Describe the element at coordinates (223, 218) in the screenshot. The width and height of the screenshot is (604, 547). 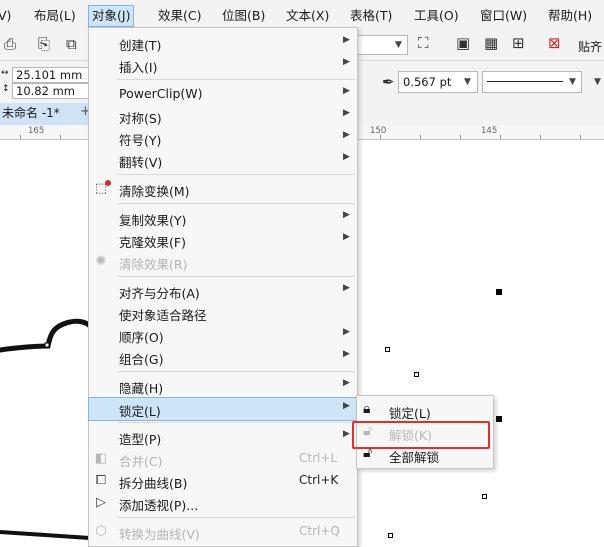
I see `menu-item-copy-effect: 复制效果(Y) ▶` at that location.